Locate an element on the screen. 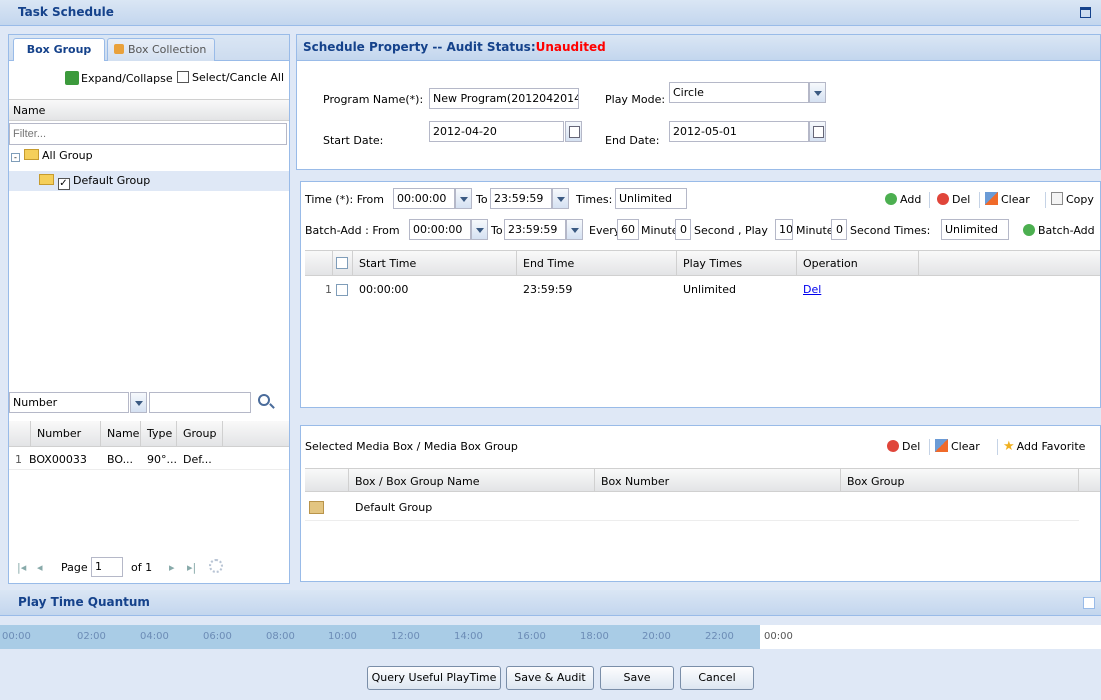 The width and height of the screenshot is (1101, 700). tree-header: Name is located at coordinates (149, 110).